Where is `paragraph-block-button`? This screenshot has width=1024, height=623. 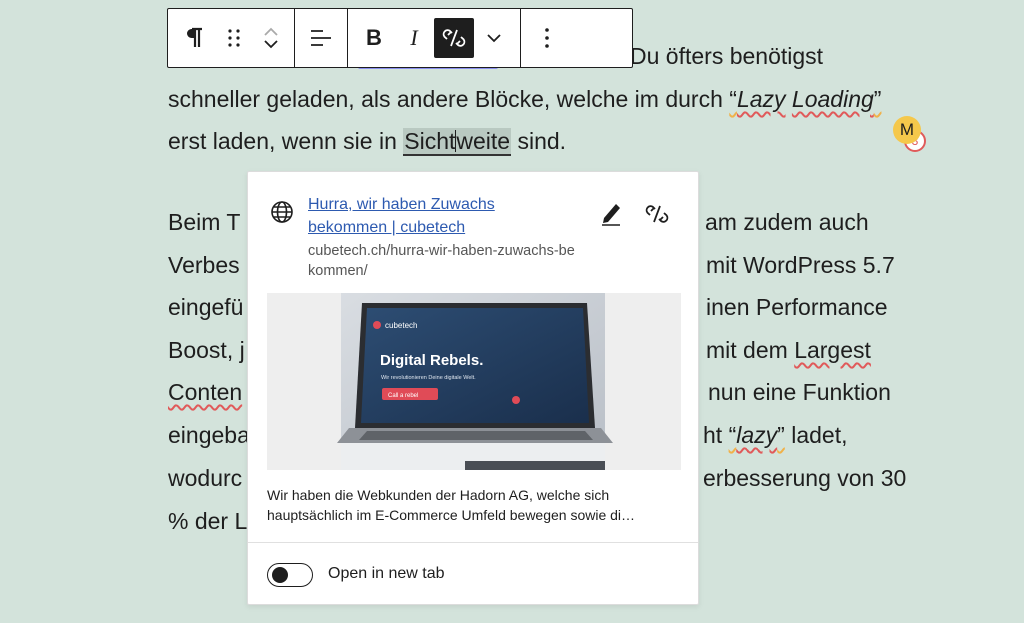 paragraph-block-button is located at coordinates (194, 38).